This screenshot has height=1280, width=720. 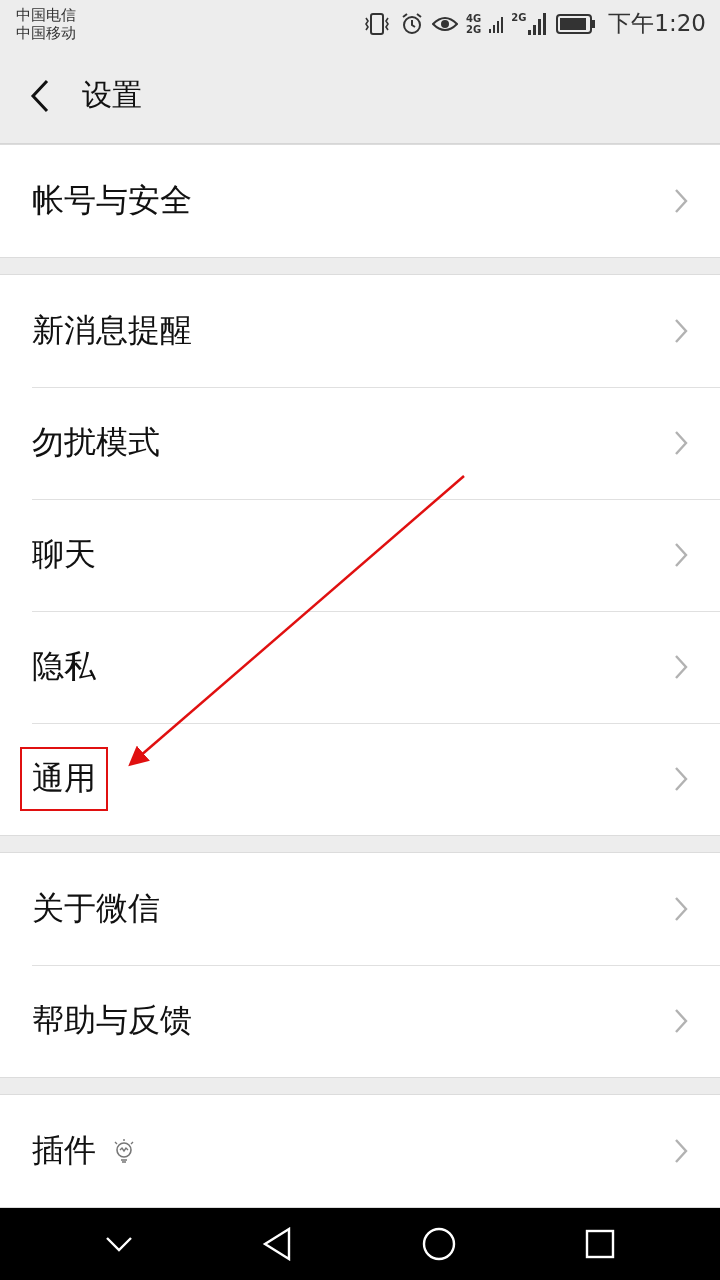 I want to click on battery-icon, so click(x=576, y=23).